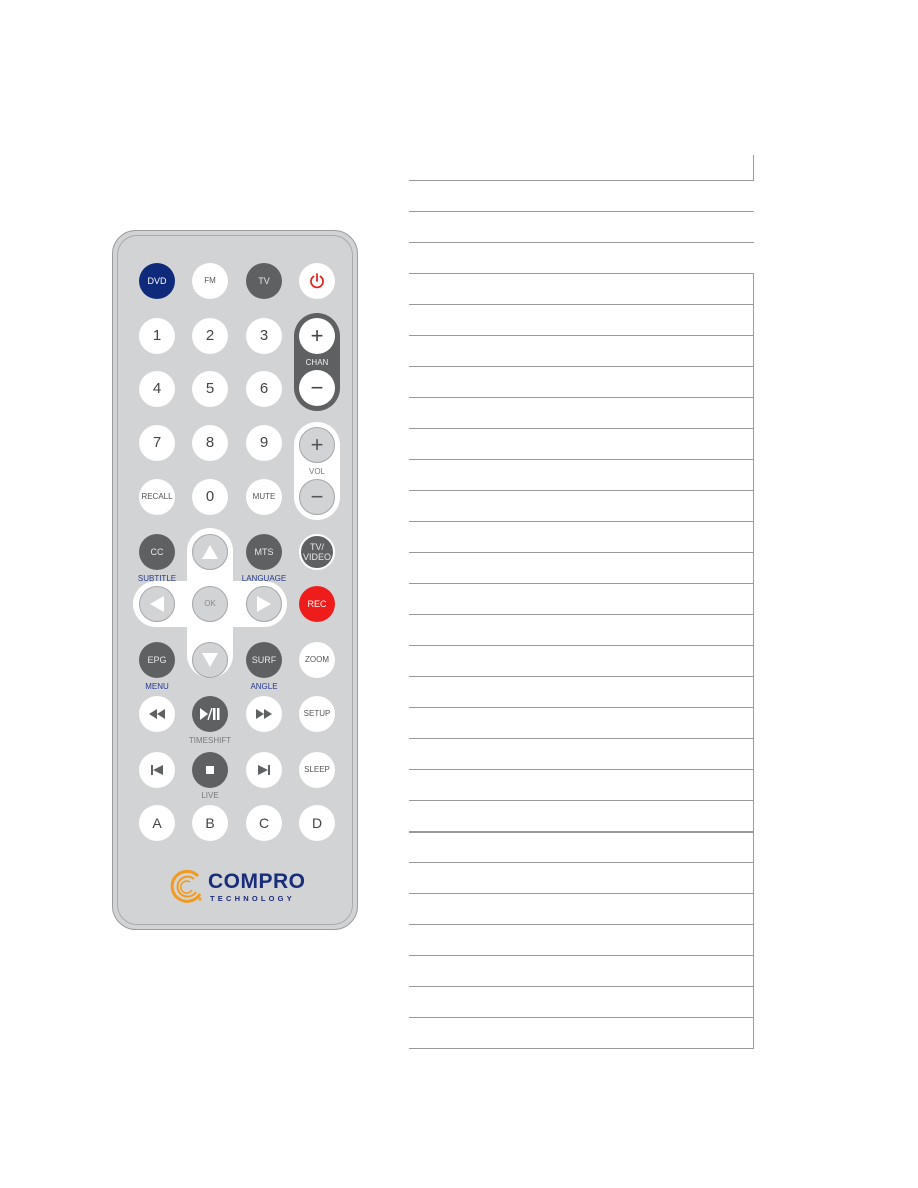  What do you see at coordinates (264, 823) in the screenshot?
I see `c-button: C` at bounding box center [264, 823].